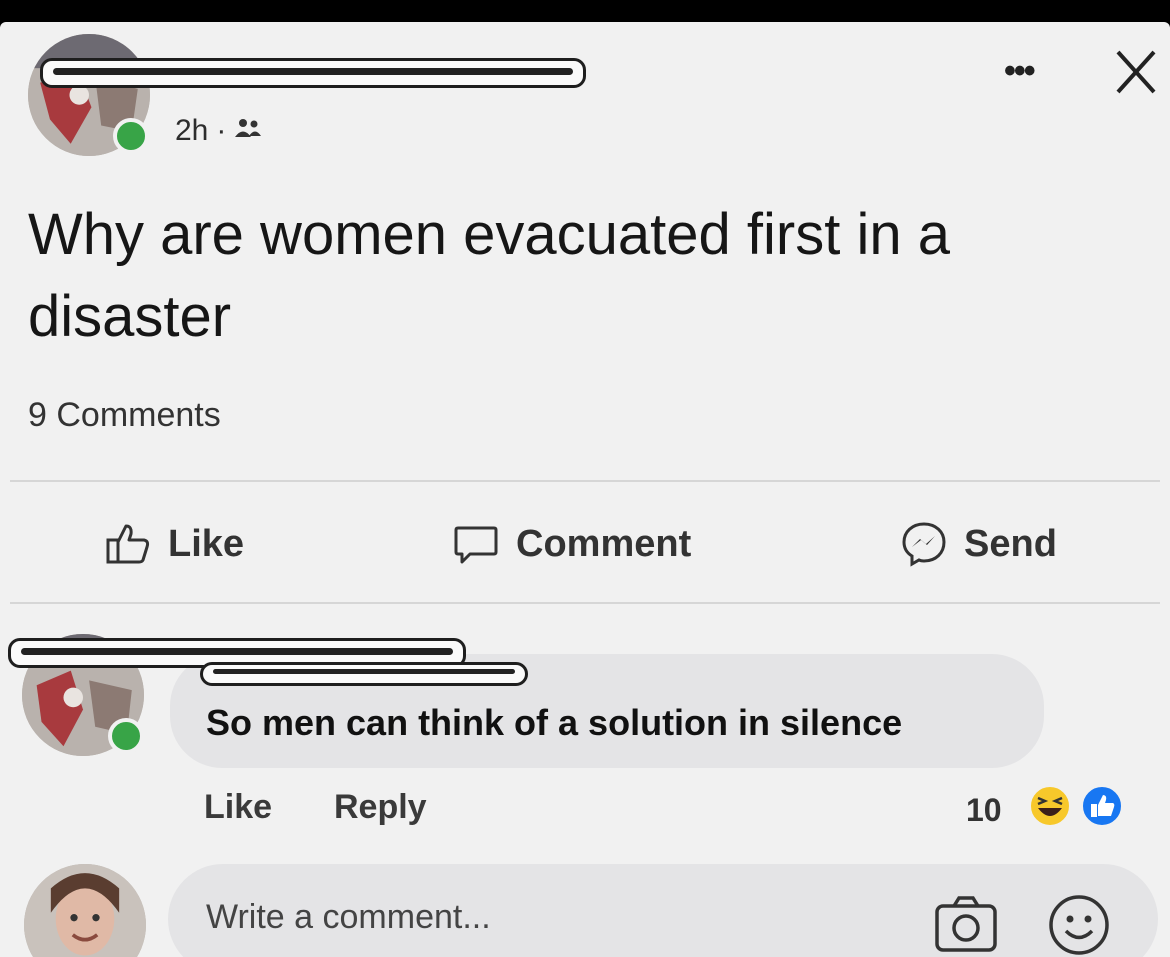  Describe the element at coordinates (1020, 71) in the screenshot. I see `more-options-button: •••` at that location.